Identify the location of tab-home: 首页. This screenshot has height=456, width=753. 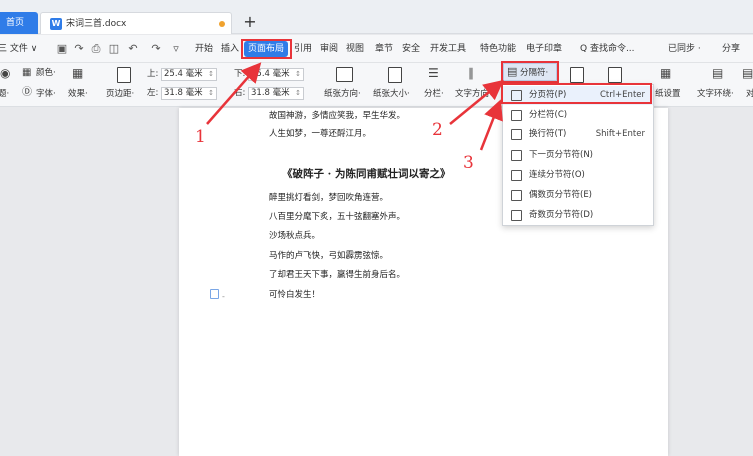
(19, 23).